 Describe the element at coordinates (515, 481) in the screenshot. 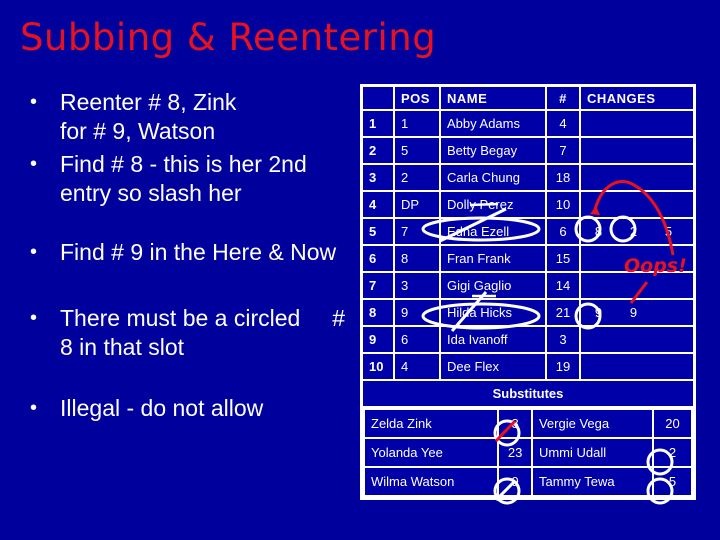

I see `sub-number-left: 9` at that location.